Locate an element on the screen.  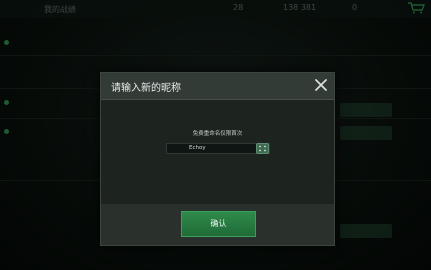
dialog-title: 请输入新的昵称 is located at coordinates (146, 88).